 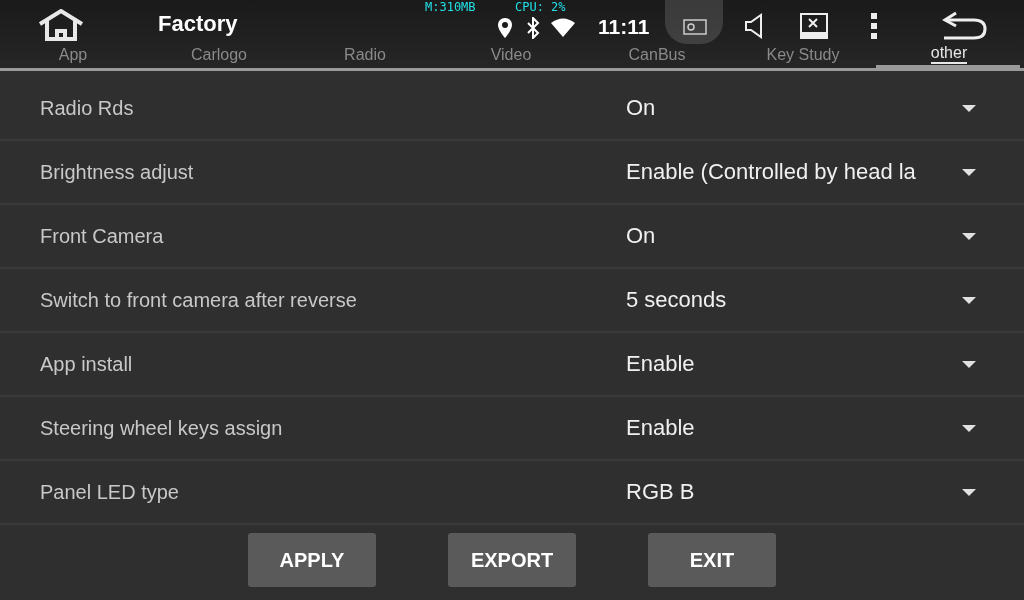 What do you see at coordinates (87, 364) in the screenshot?
I see `setting-label: App install` at bounding box center [87, 364].